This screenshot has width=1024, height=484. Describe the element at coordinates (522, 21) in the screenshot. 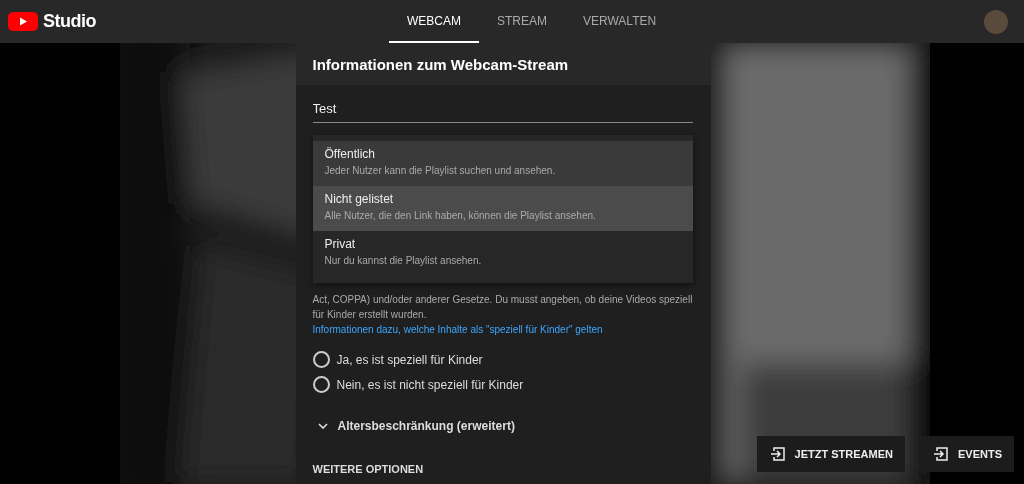

I see `tab: STREAM` at that location.